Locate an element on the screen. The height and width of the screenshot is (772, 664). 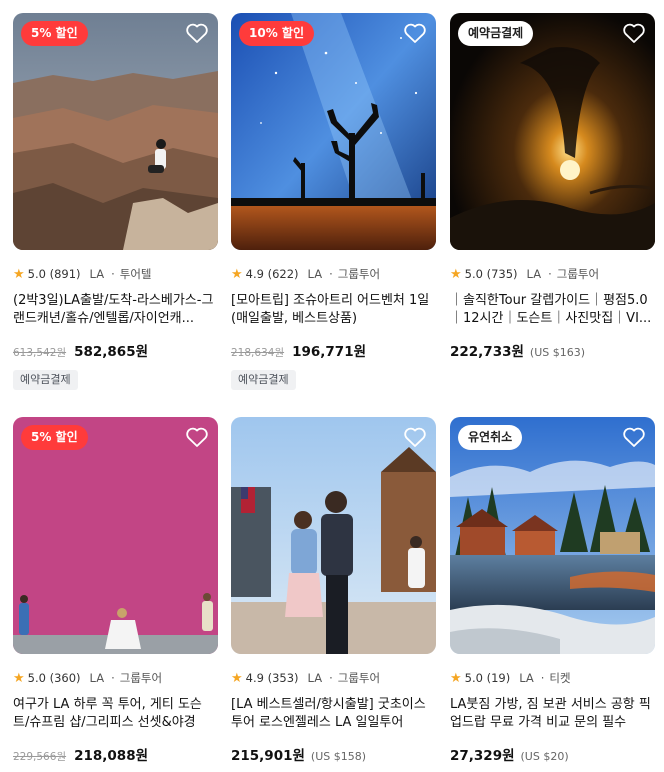
usd-price: (US $163) is located at coordinates (557, 352).